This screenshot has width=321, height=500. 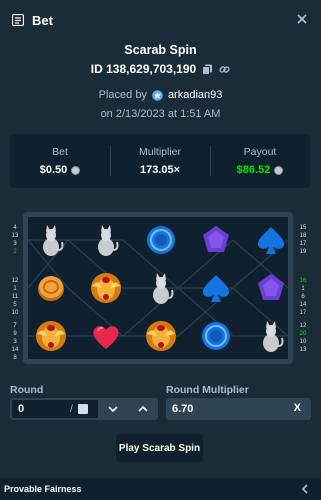 What do you see at coordinates (143, 69) in the screenshot?
I see `bet-id: ID 138,629,703,190` at bounding box center [143, 69].